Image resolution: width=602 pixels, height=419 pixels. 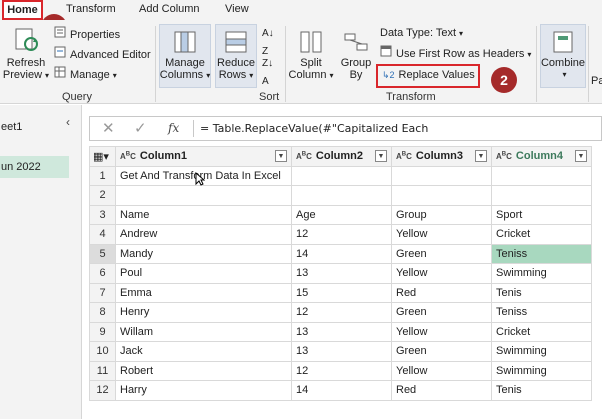 What do you see at coordinates (68, 122) in the screenshot?
I see `collapse-pane-icon: ‹` at bounding box center [68, 122].